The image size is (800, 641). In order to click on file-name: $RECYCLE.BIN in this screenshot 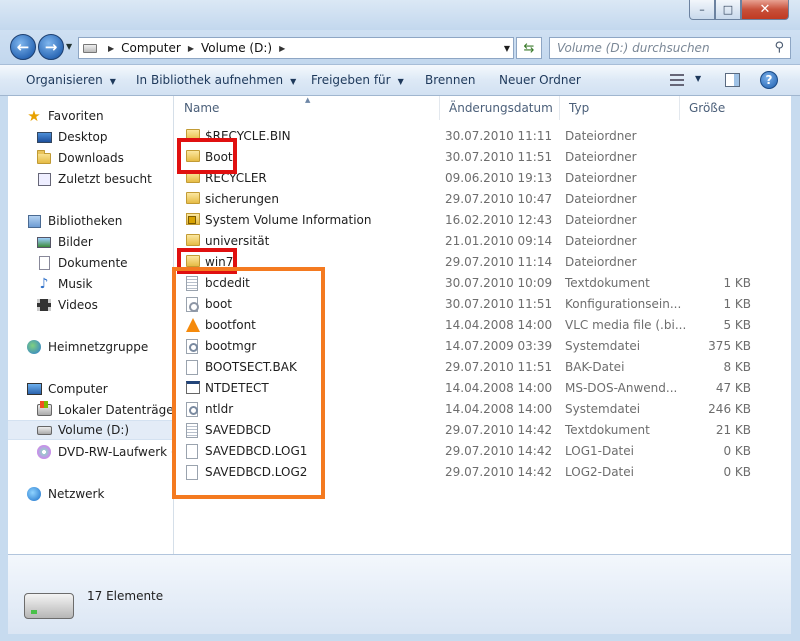, I will do `click(248, 136)`.